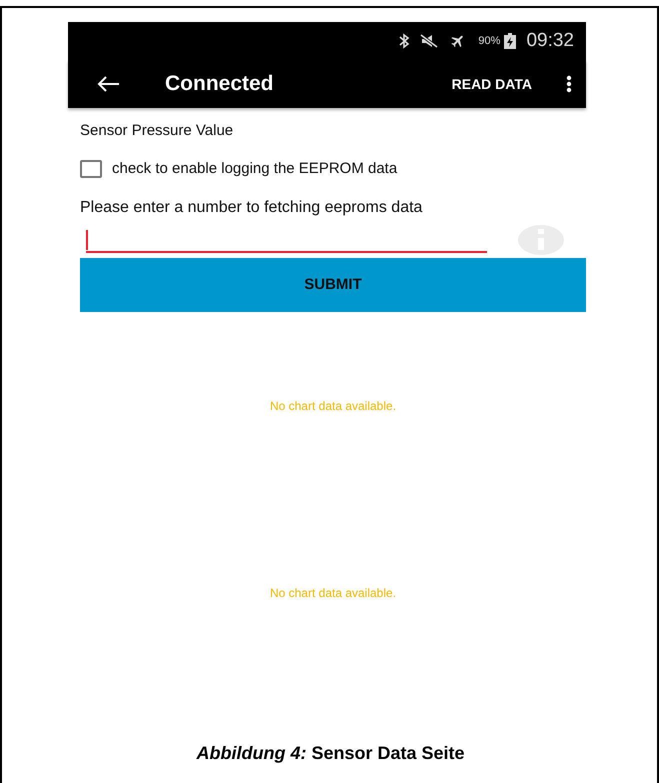 The image size is (659, 783). Describe the element at coordinates (429, 41) in the screenshot. I see `muted-speaker-icon` at that location.